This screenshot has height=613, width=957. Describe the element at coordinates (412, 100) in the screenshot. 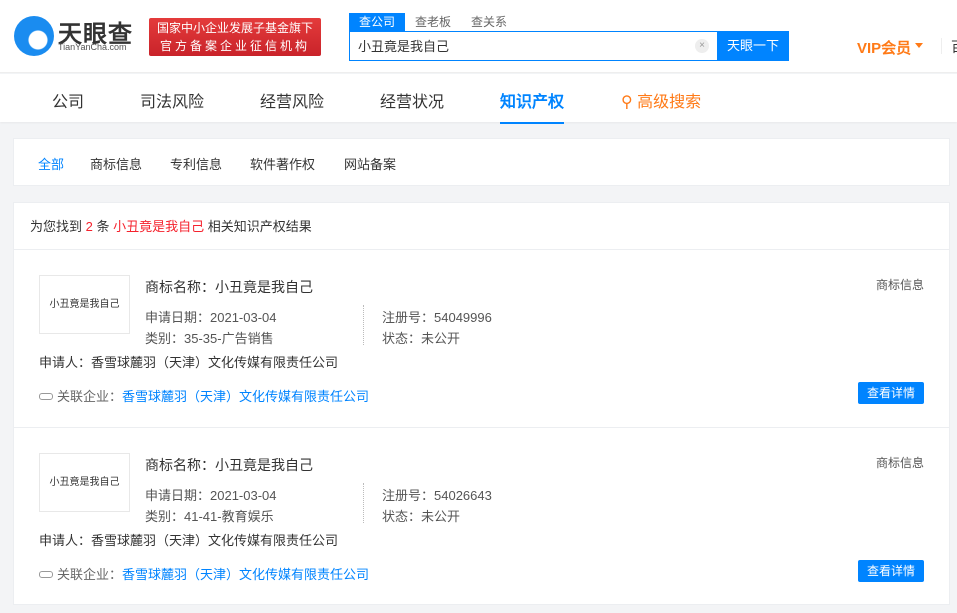

I see `nav-tab-operating-status: 经营状况` at that location.